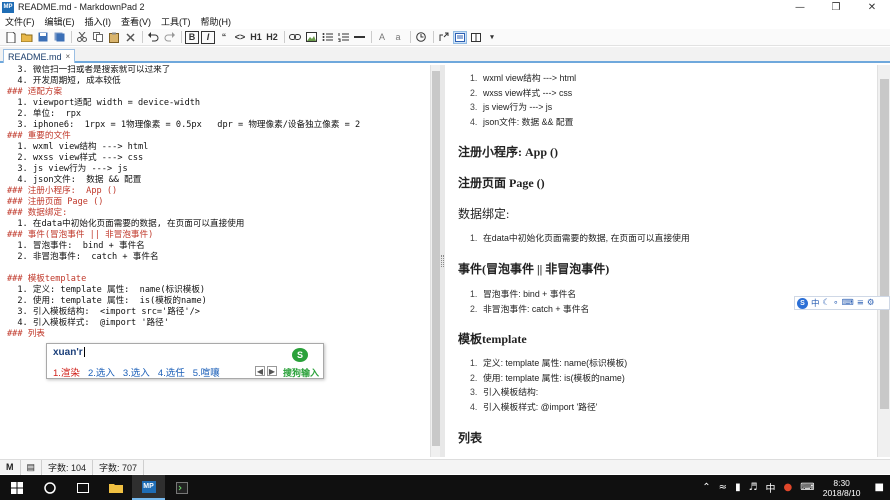 This screenshot has height=500, width=890. Describe the element at coordinates (492, 339) in the screenshot. I see `preview-heading-template: 模板template` at that location.